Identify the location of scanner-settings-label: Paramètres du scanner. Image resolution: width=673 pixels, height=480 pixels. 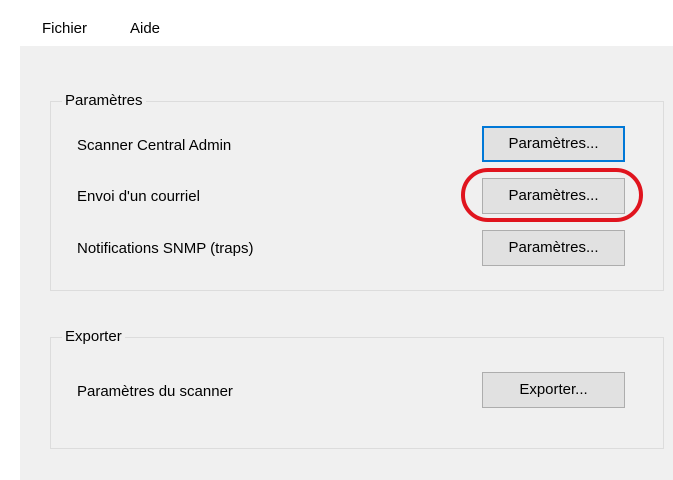
(155, 391).